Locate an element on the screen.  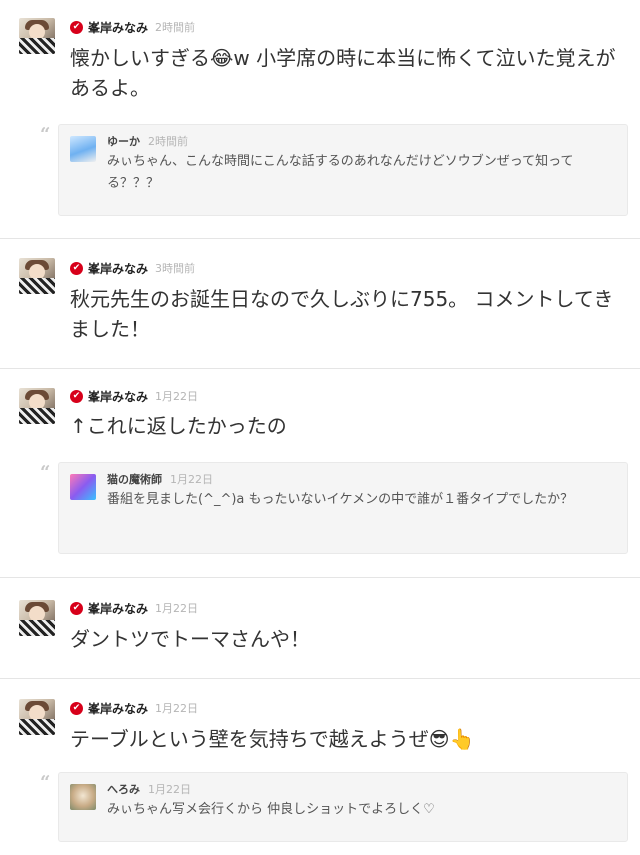
reply-text: みぃちゃん写メ会行くから 仲良しショットでよろしく♡ is located at coordinates (271, 809).